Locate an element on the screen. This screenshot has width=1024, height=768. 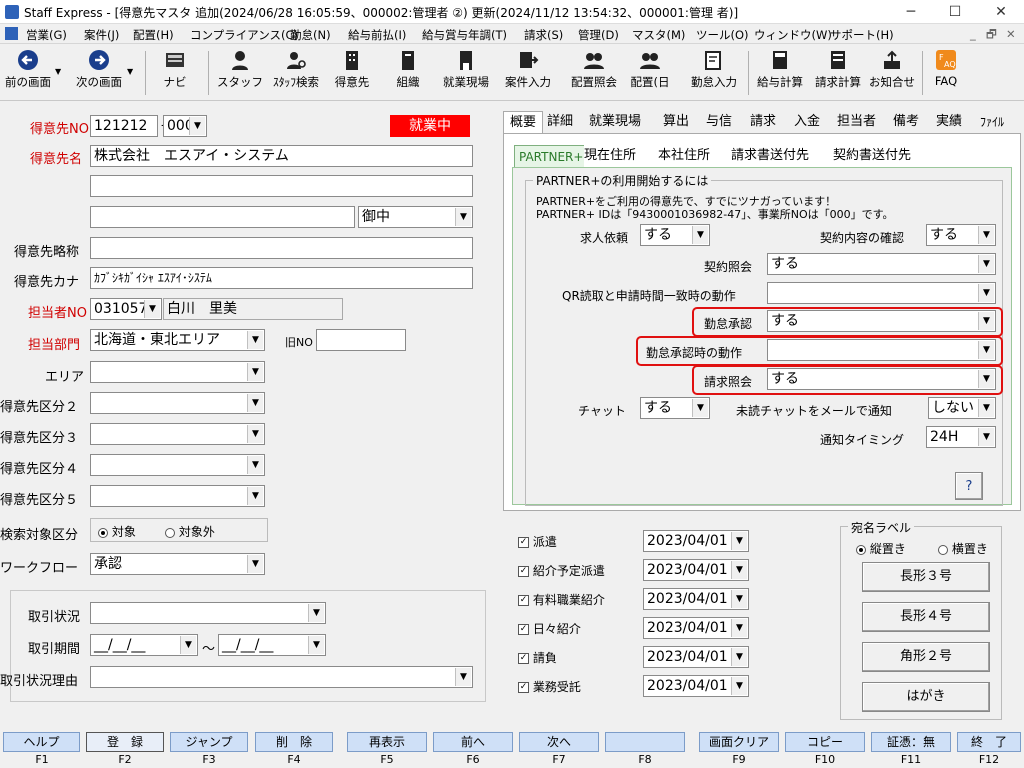
postcard-button: はがき is located at coordinates (926, 697).